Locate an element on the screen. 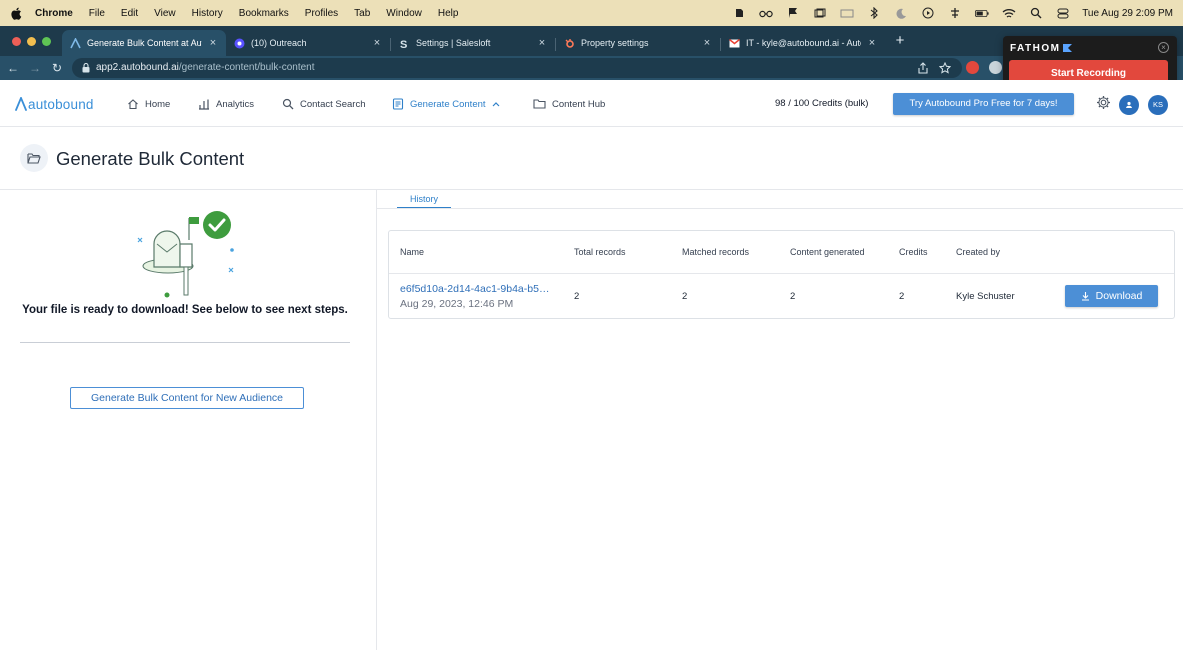 The width and height of the screenshot is (1183, 650). url-path: /generate-content/bulk-content is located at coordinates (246, 67).